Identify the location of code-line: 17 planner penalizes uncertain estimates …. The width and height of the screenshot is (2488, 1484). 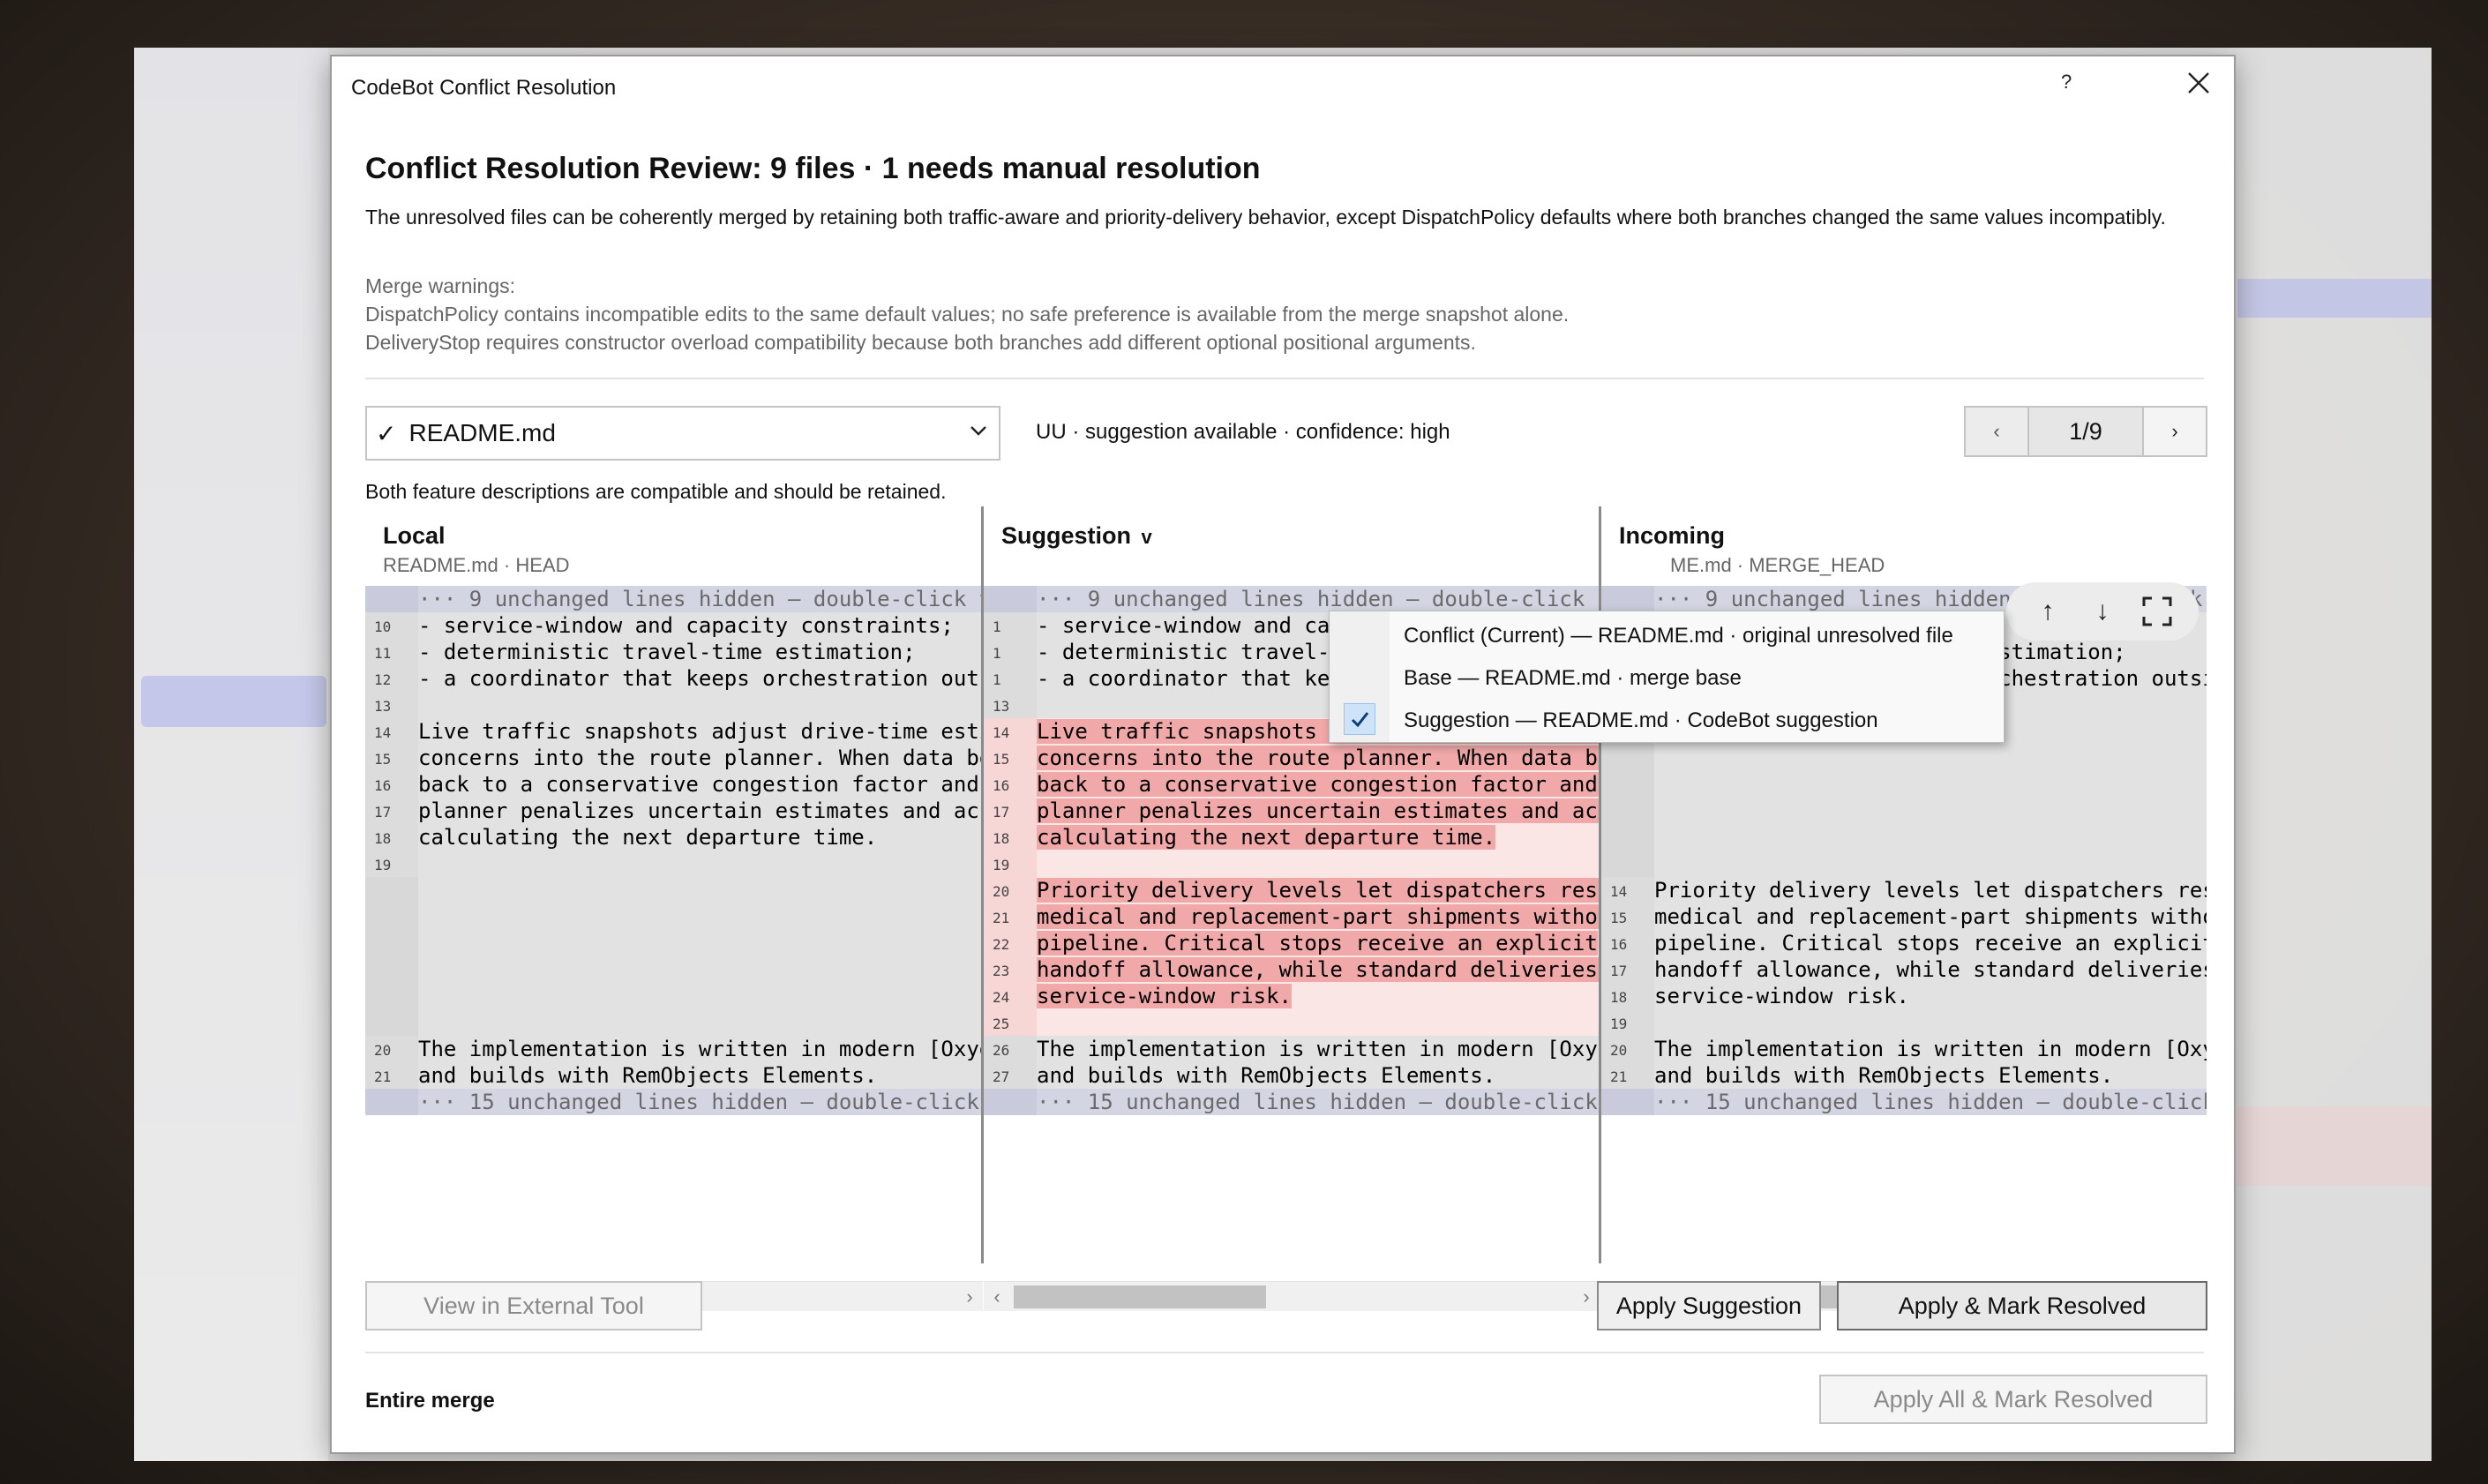
(1292, 811).